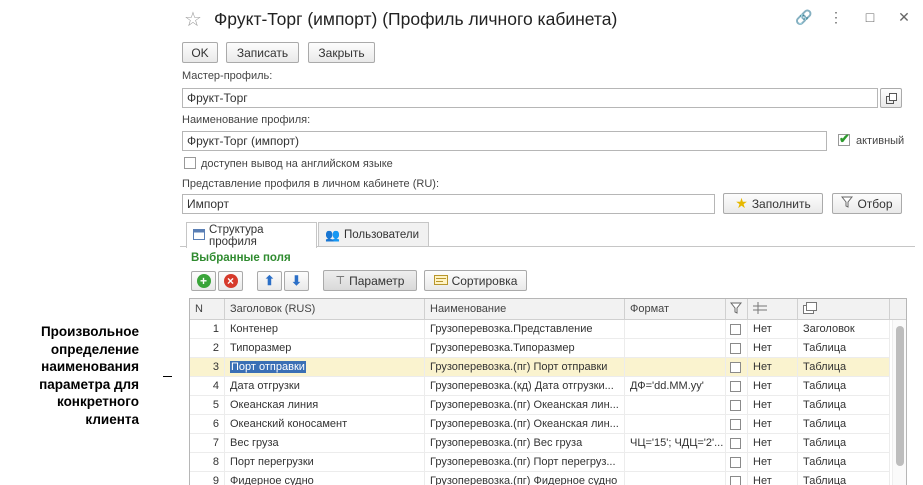 The image size is (923, 485). I want to click on open-icon, so click(891, 98).